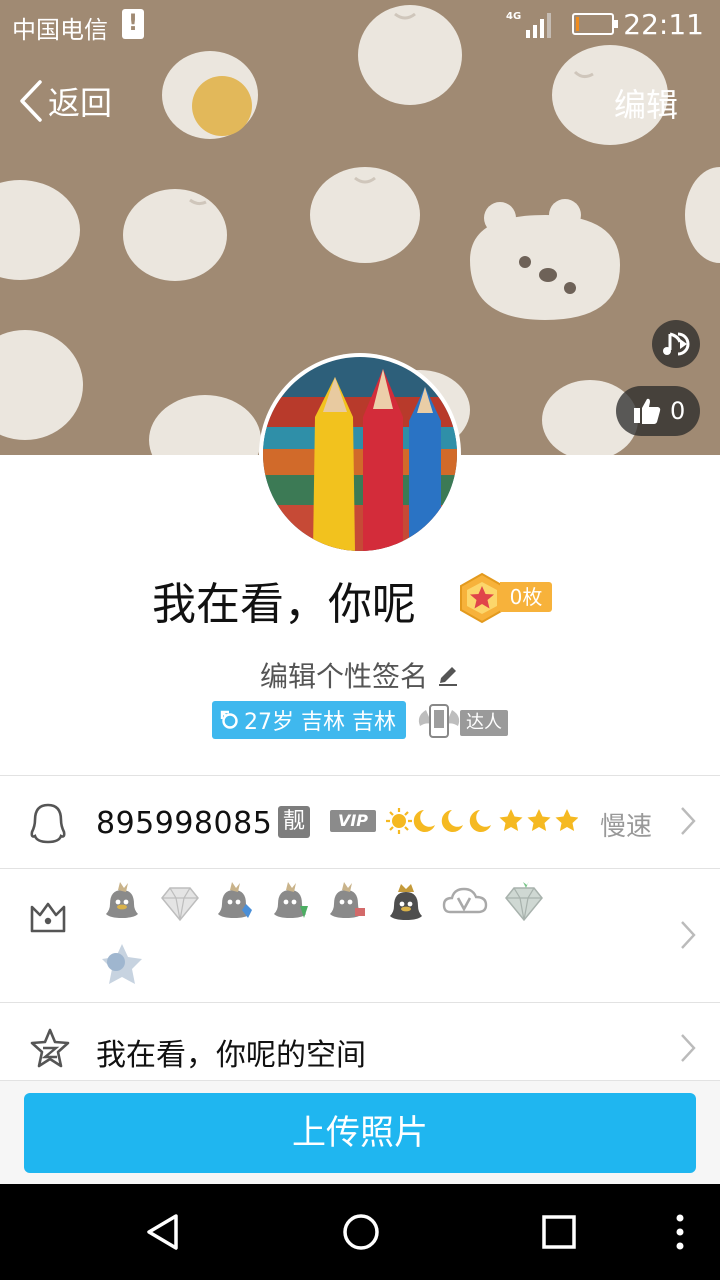  I want to click on more-vertical-icon, so click(680, 1232).